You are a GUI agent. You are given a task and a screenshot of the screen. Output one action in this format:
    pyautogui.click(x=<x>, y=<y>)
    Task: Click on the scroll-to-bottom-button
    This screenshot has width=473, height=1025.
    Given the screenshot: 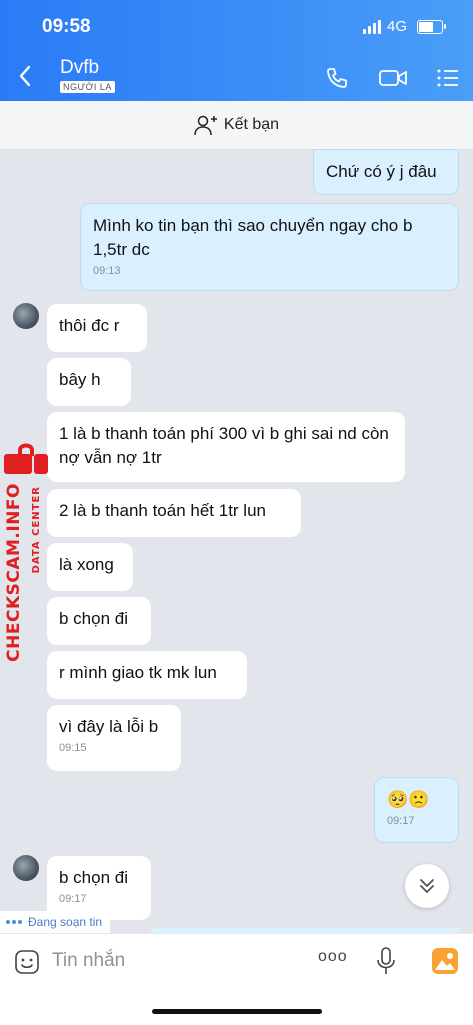 What is the action you would take?
    pyautogui.click(x=427, y=886)
    